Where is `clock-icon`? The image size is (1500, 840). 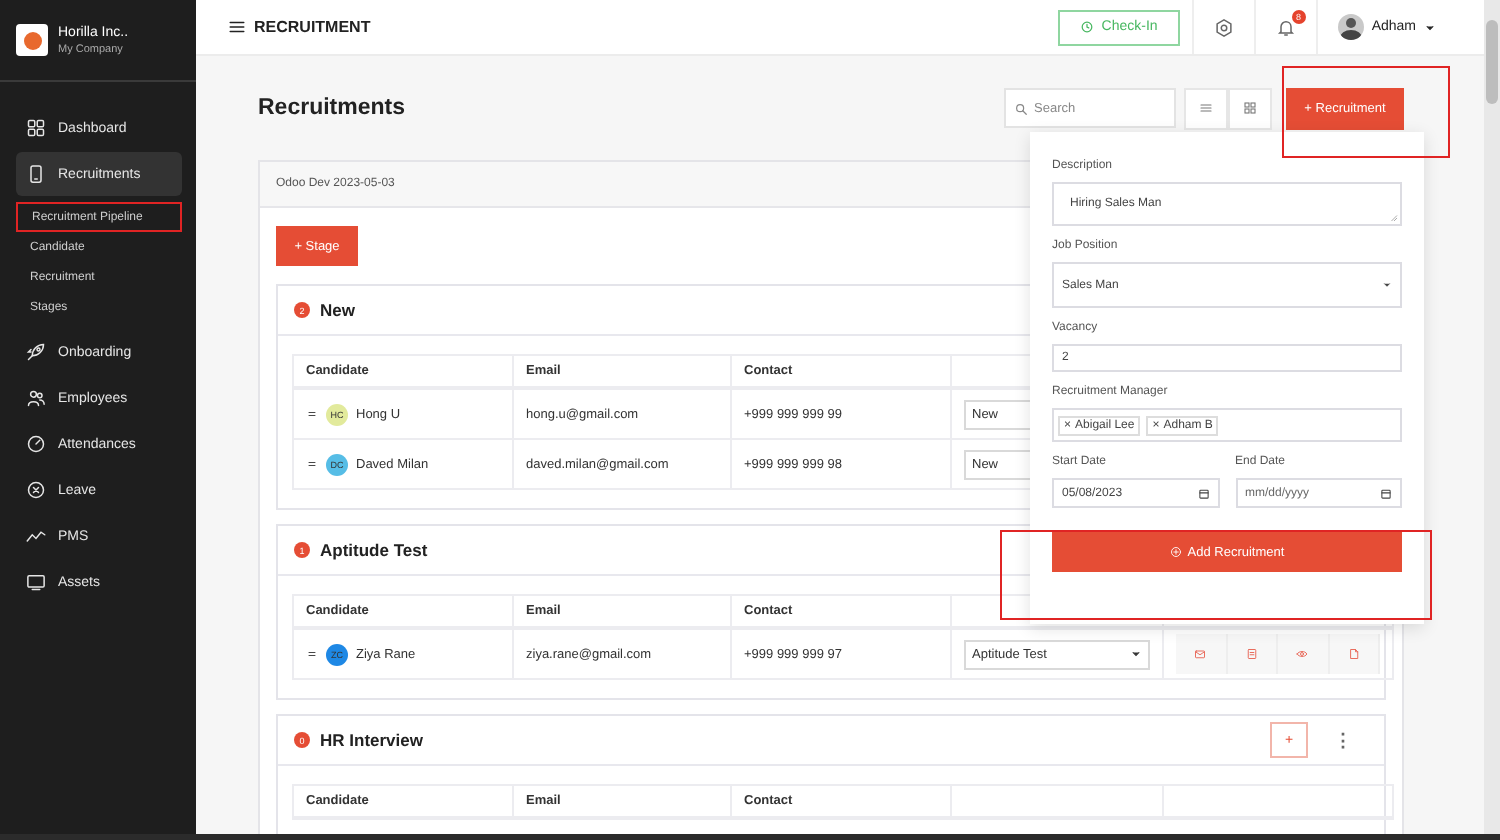 clock-icon is located at coordinates (1086, 27).